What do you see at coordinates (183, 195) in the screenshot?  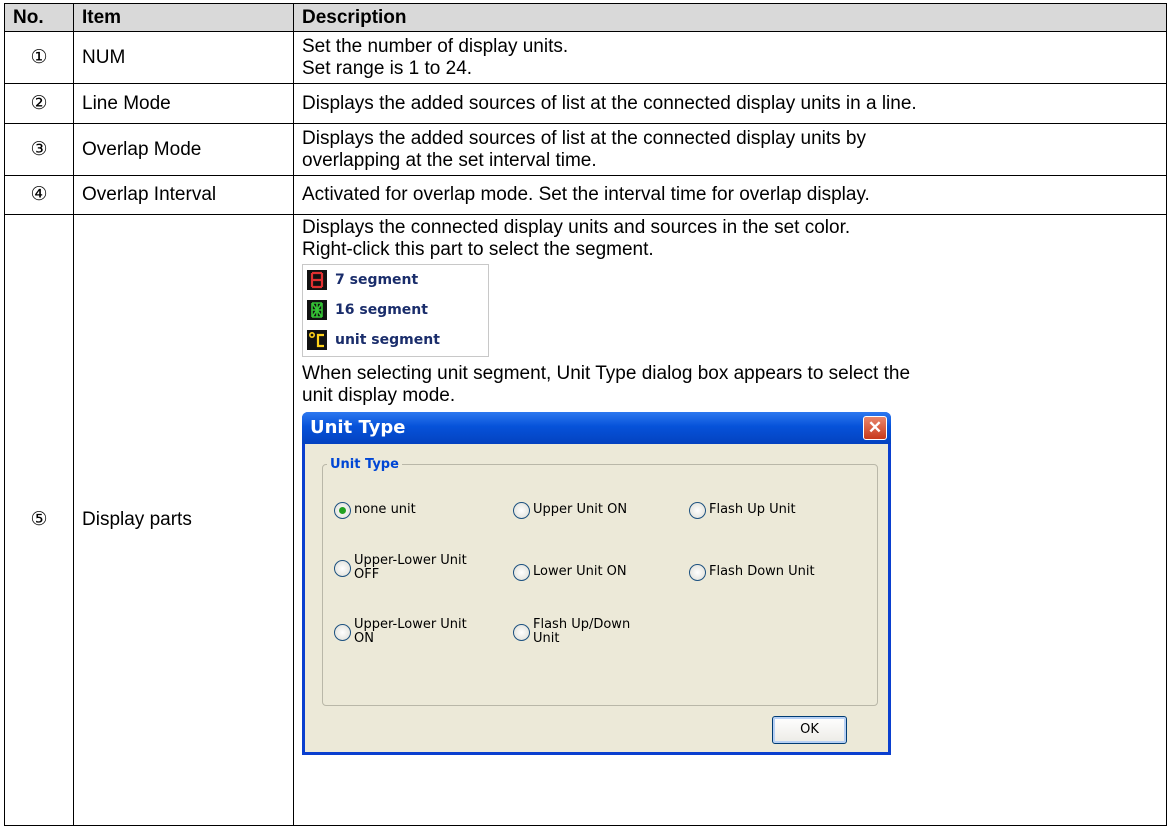 I see `row-item: Overlap Interval` at bounding box center [183, 195].